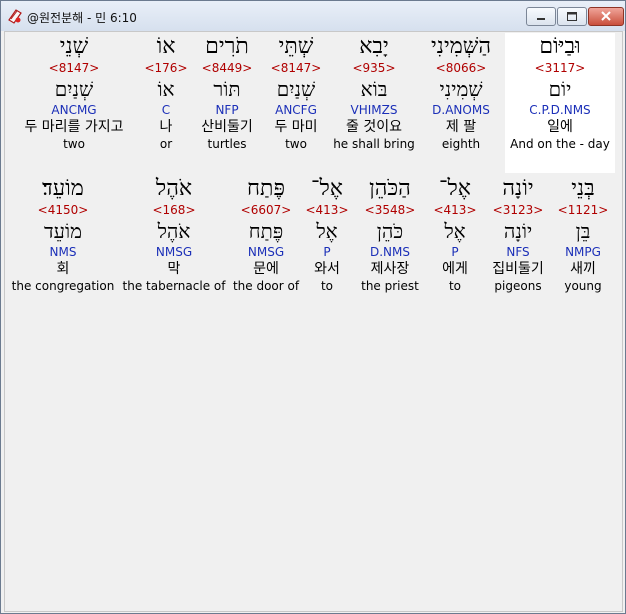 This screenshot has height=614, width=626. What do you see at coordinates (461, 127) in the screenshot?
I see `korean-gloss: 제 팔` at bounding box center [461, 127].